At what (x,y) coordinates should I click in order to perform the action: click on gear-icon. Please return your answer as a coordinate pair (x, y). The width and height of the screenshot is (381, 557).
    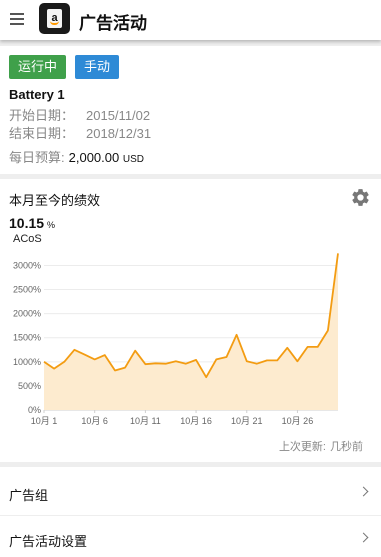
    Looking at the image, I should click on (360, 197).